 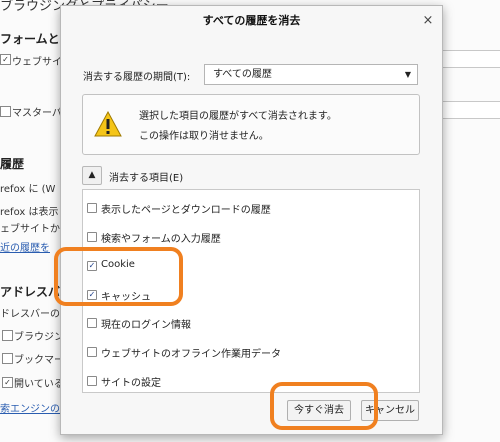 I want to click on highlight-clear-now-button, so click(x=324, y=406).